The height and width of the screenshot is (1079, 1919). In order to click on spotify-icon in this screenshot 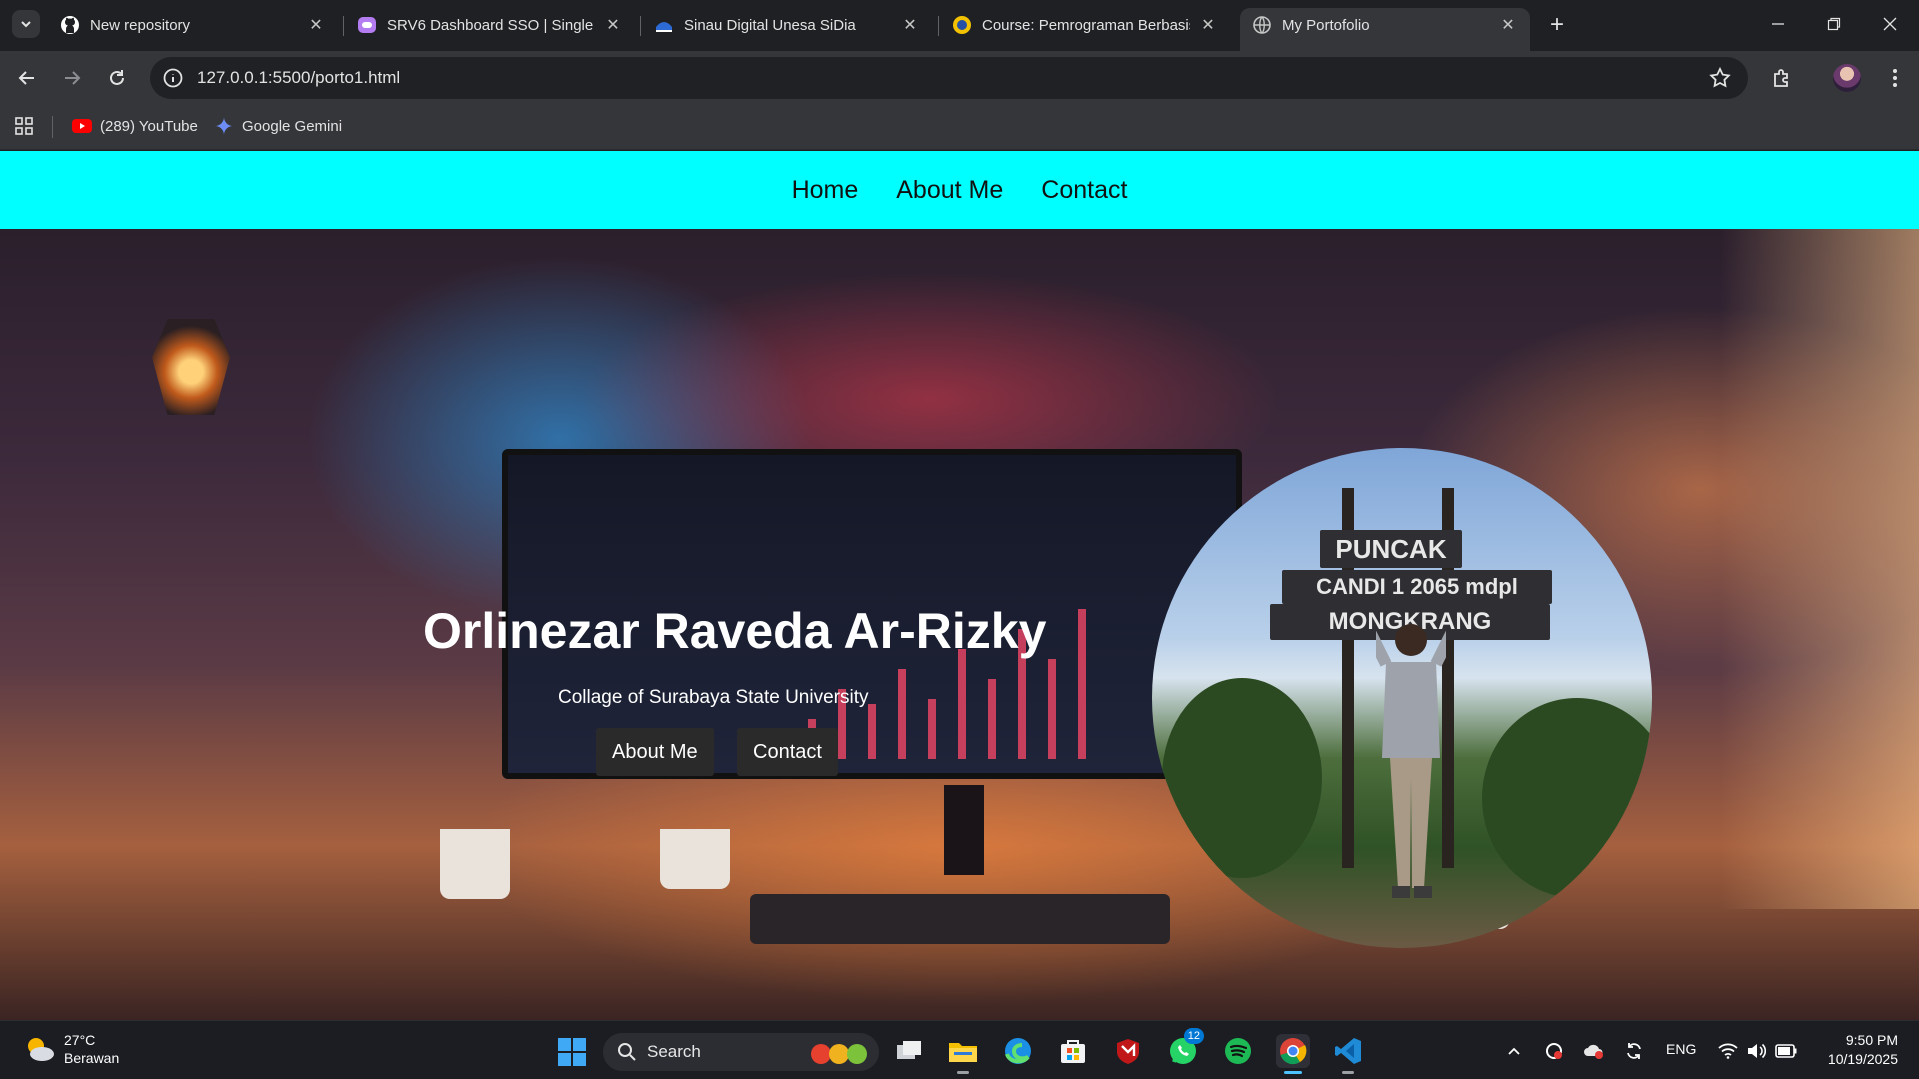, I will do `click(1238, 1051)`.